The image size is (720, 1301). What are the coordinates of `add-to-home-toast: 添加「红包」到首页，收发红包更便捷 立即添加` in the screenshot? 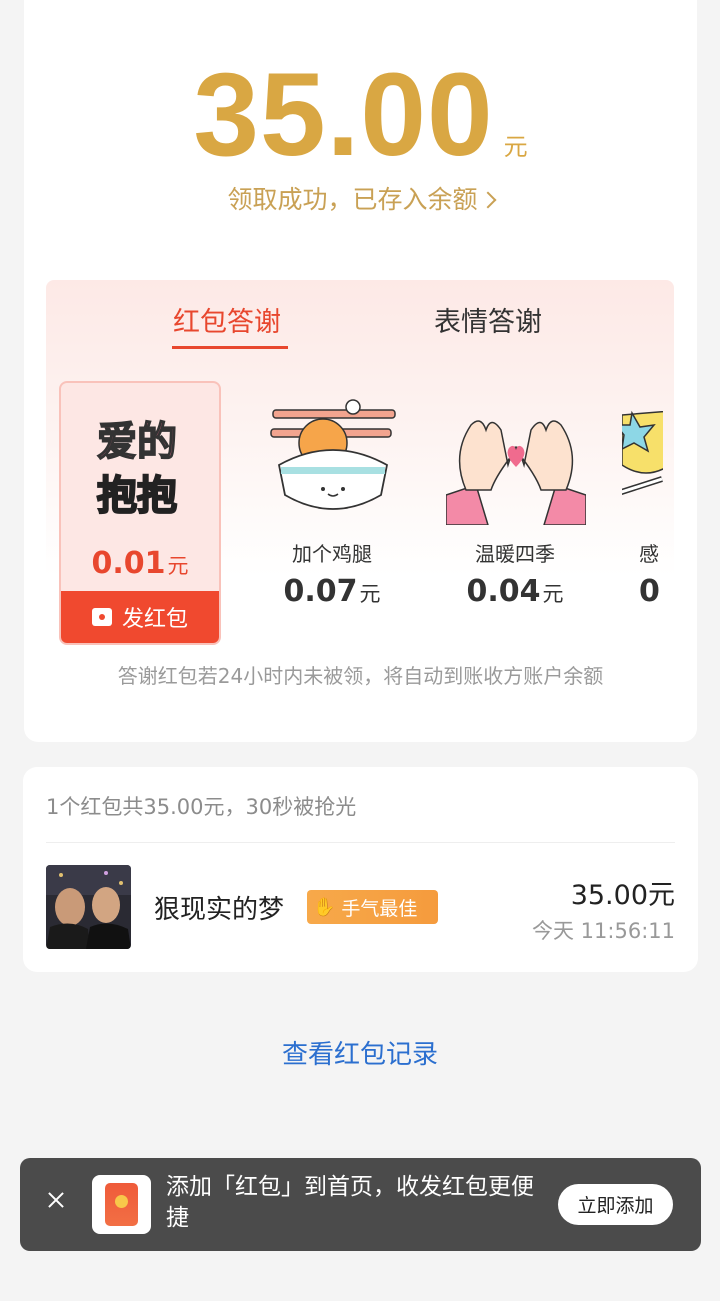 It's located at (360, 1204).